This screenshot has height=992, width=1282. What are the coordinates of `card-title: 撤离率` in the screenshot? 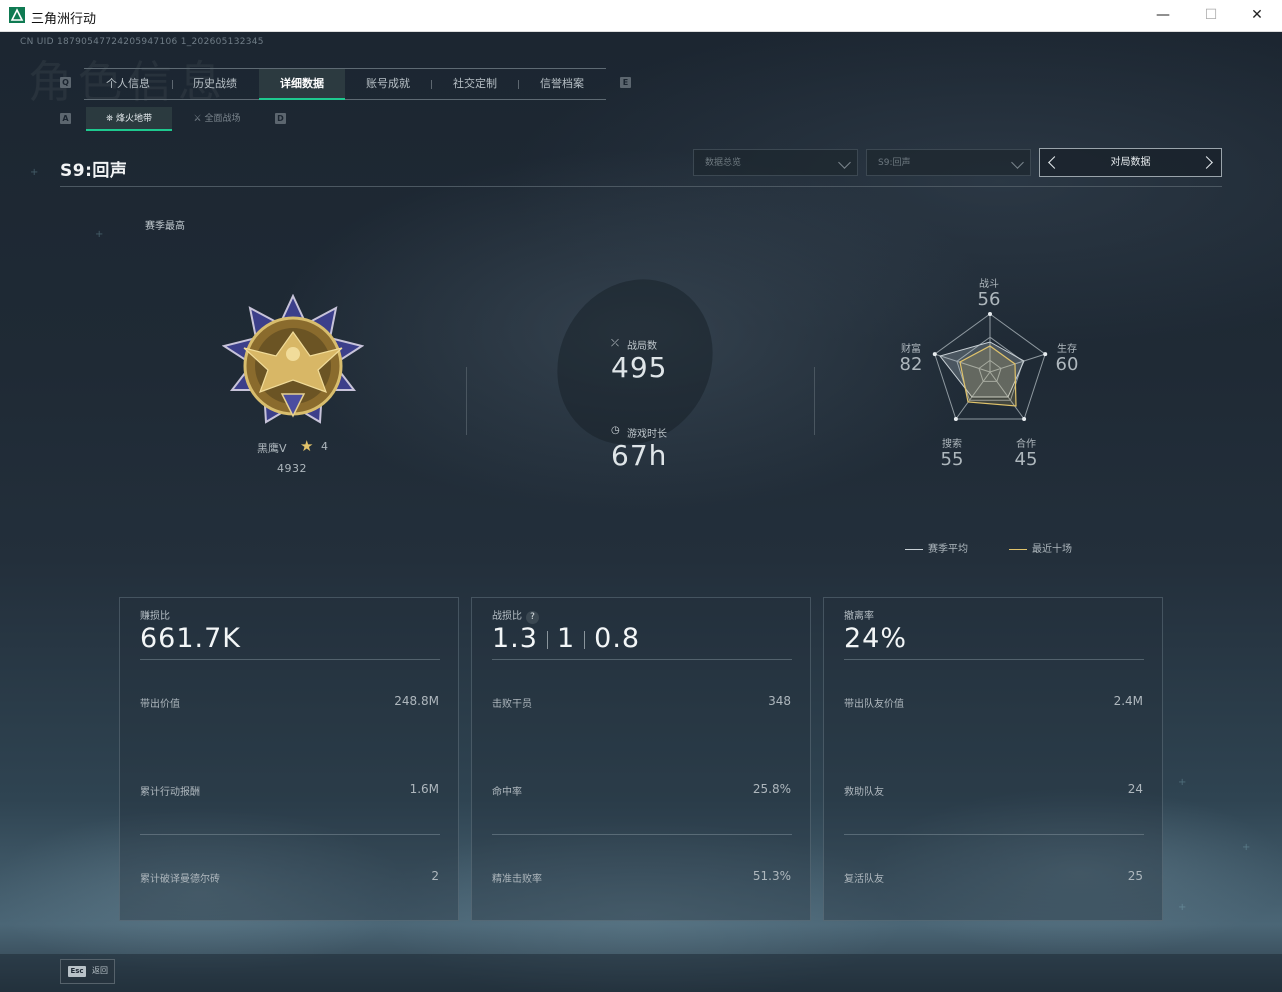 It's located at (859, 616).